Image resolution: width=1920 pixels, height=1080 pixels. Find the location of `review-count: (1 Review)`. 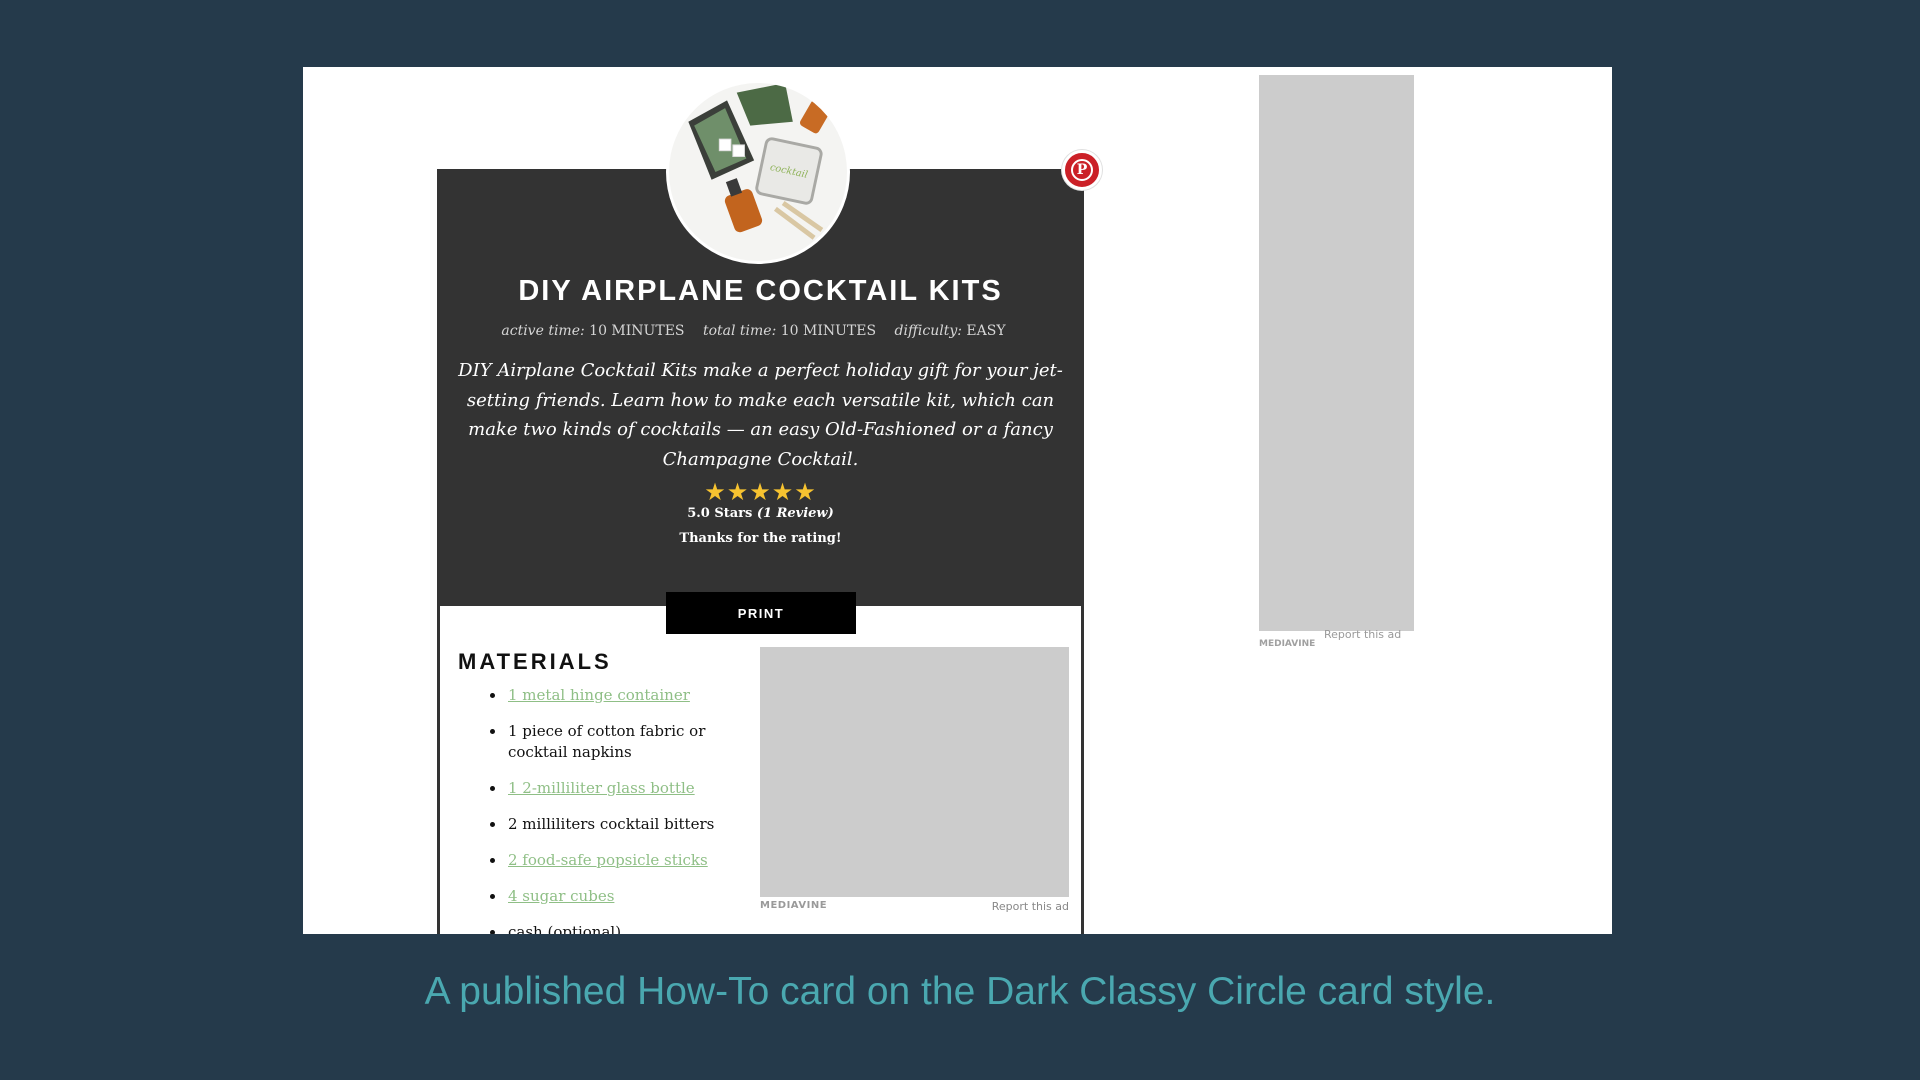

review-count: (1 Review) is located at coordinates (795, 513).